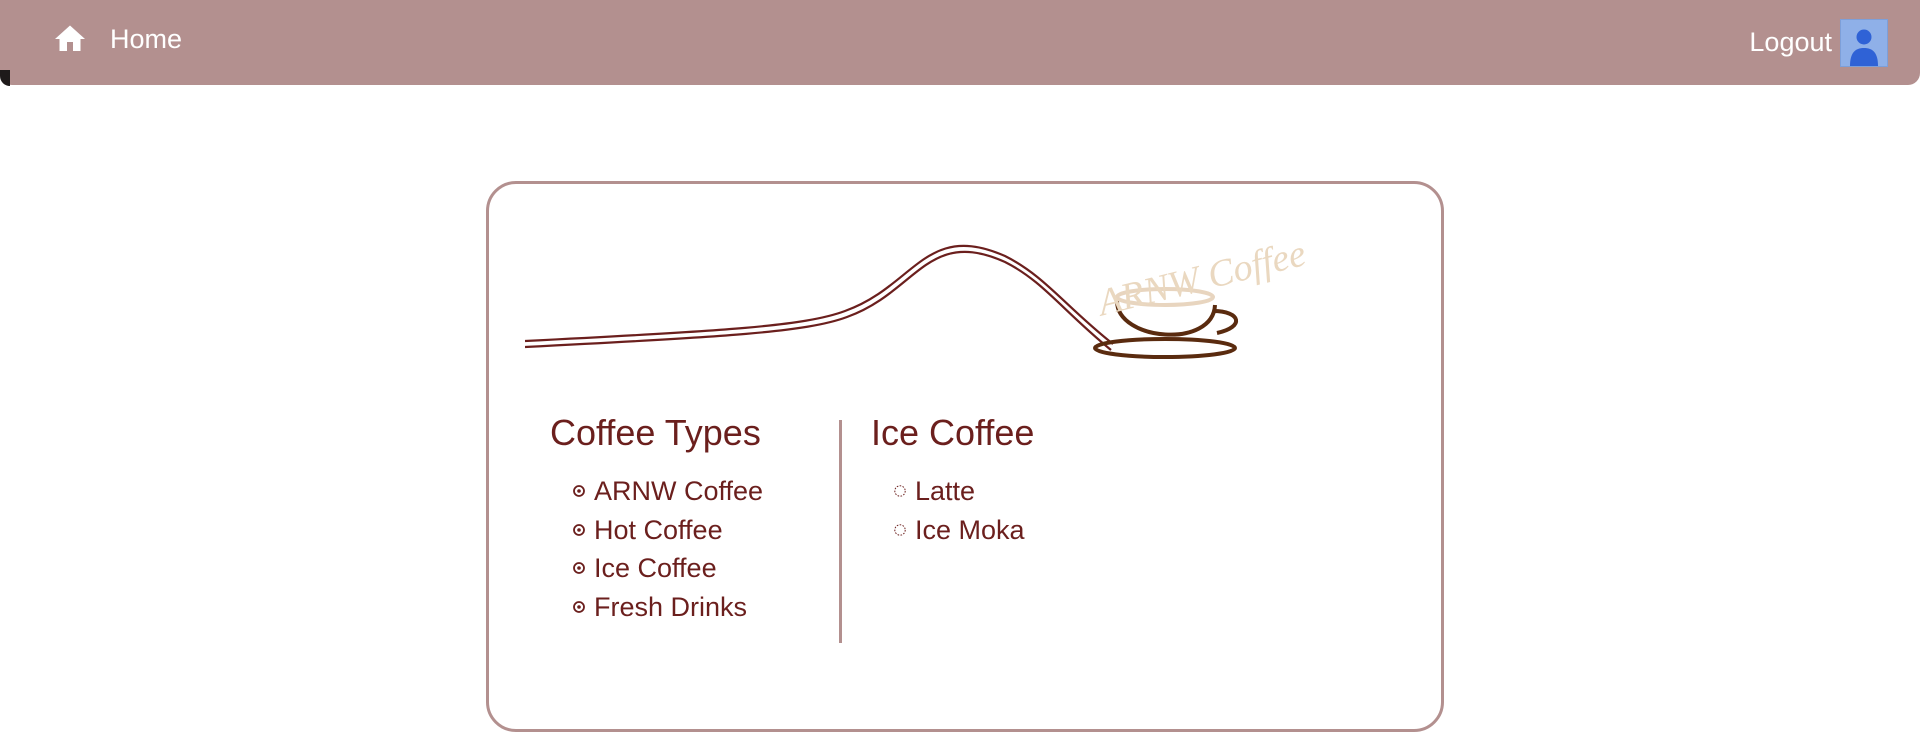  Describe the element at coordinates (655, 432) in the screenshot. I see `categories-title: Coffee Types` at that location.